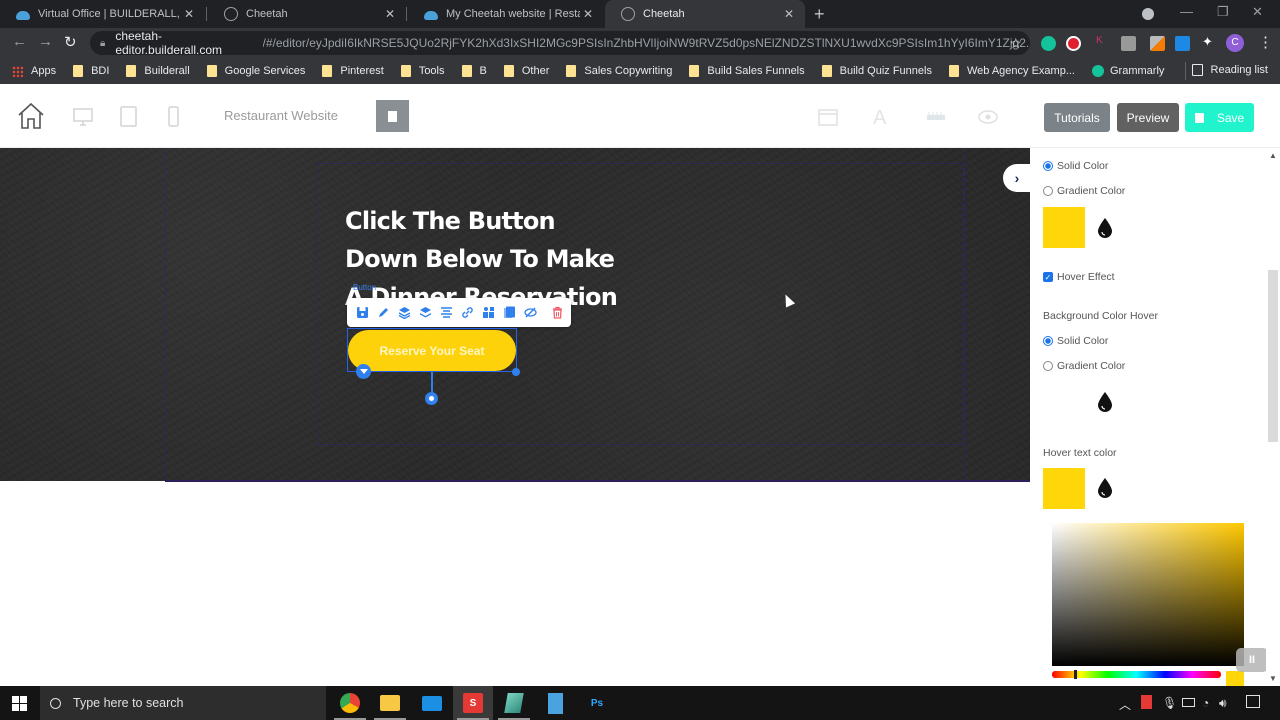 The width and height of the screenshot is (1280, 720). I want to click on bg-solid-color-radio: Solid Color, so click(1075, 166).